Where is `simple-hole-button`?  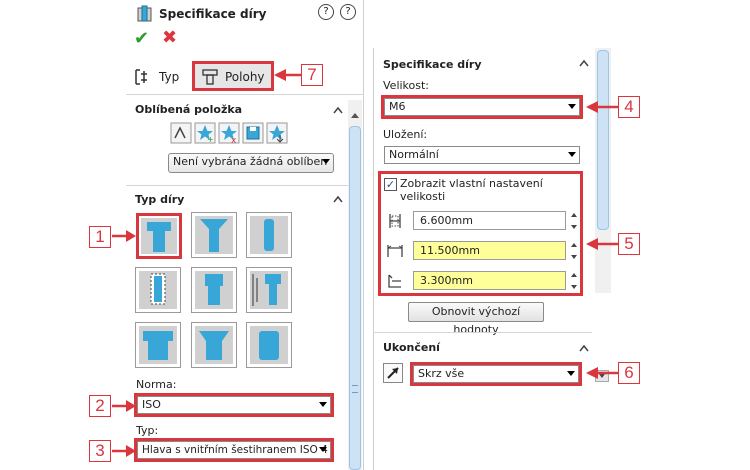 simple-hole-button is located at coordinates (269, 235).